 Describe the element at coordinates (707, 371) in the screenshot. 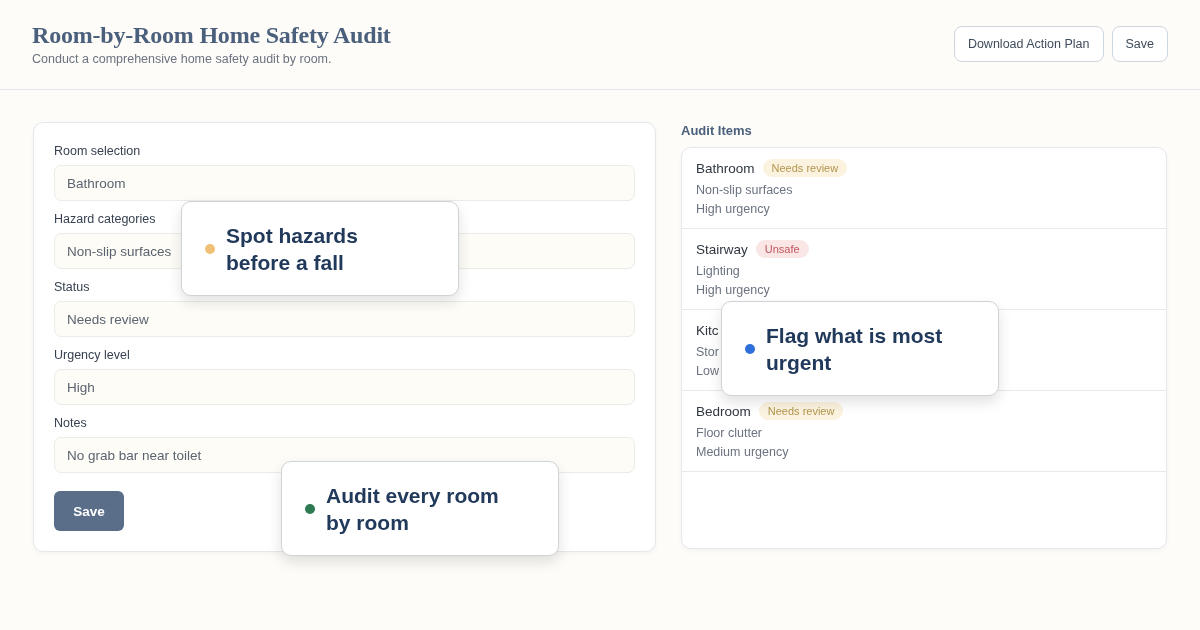

I see `urgency-text: Low` at that location.